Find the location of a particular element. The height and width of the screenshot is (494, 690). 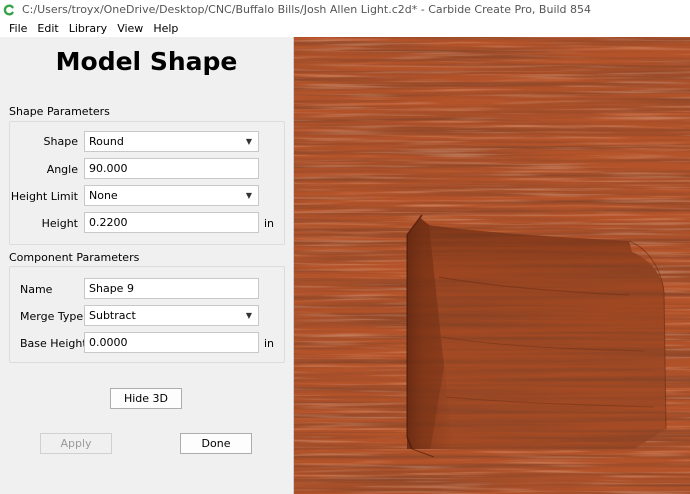

shape-label: Shape is located at coordinates (60, 141).